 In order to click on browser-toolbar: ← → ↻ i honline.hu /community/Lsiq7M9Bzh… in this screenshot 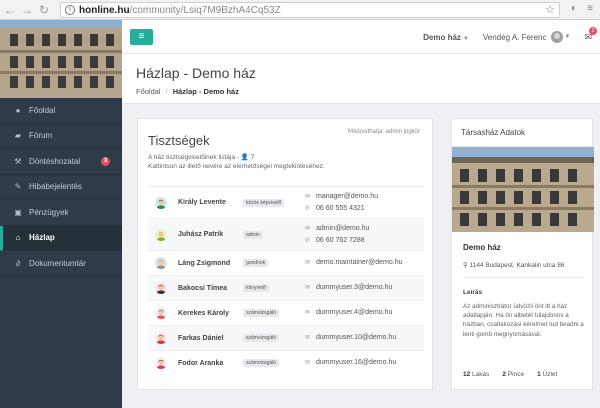, I will do `click(300, 10)`.